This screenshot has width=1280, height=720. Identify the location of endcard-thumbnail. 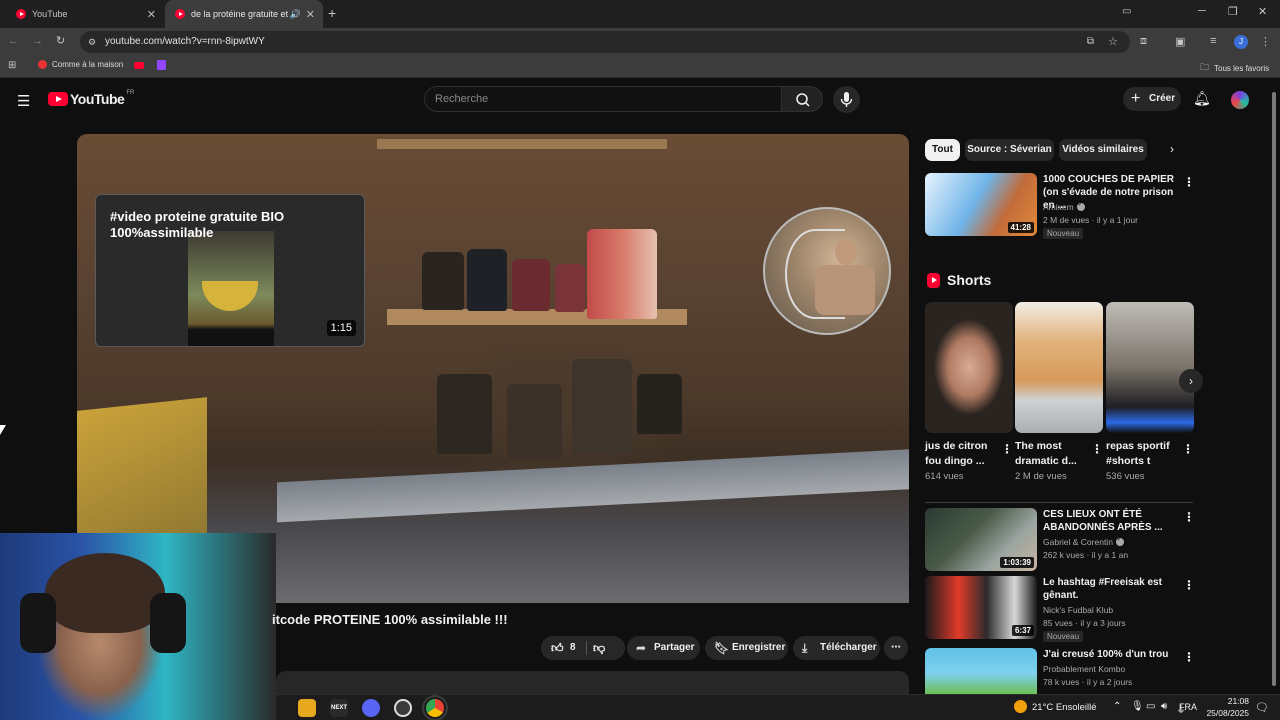
(231, 288).